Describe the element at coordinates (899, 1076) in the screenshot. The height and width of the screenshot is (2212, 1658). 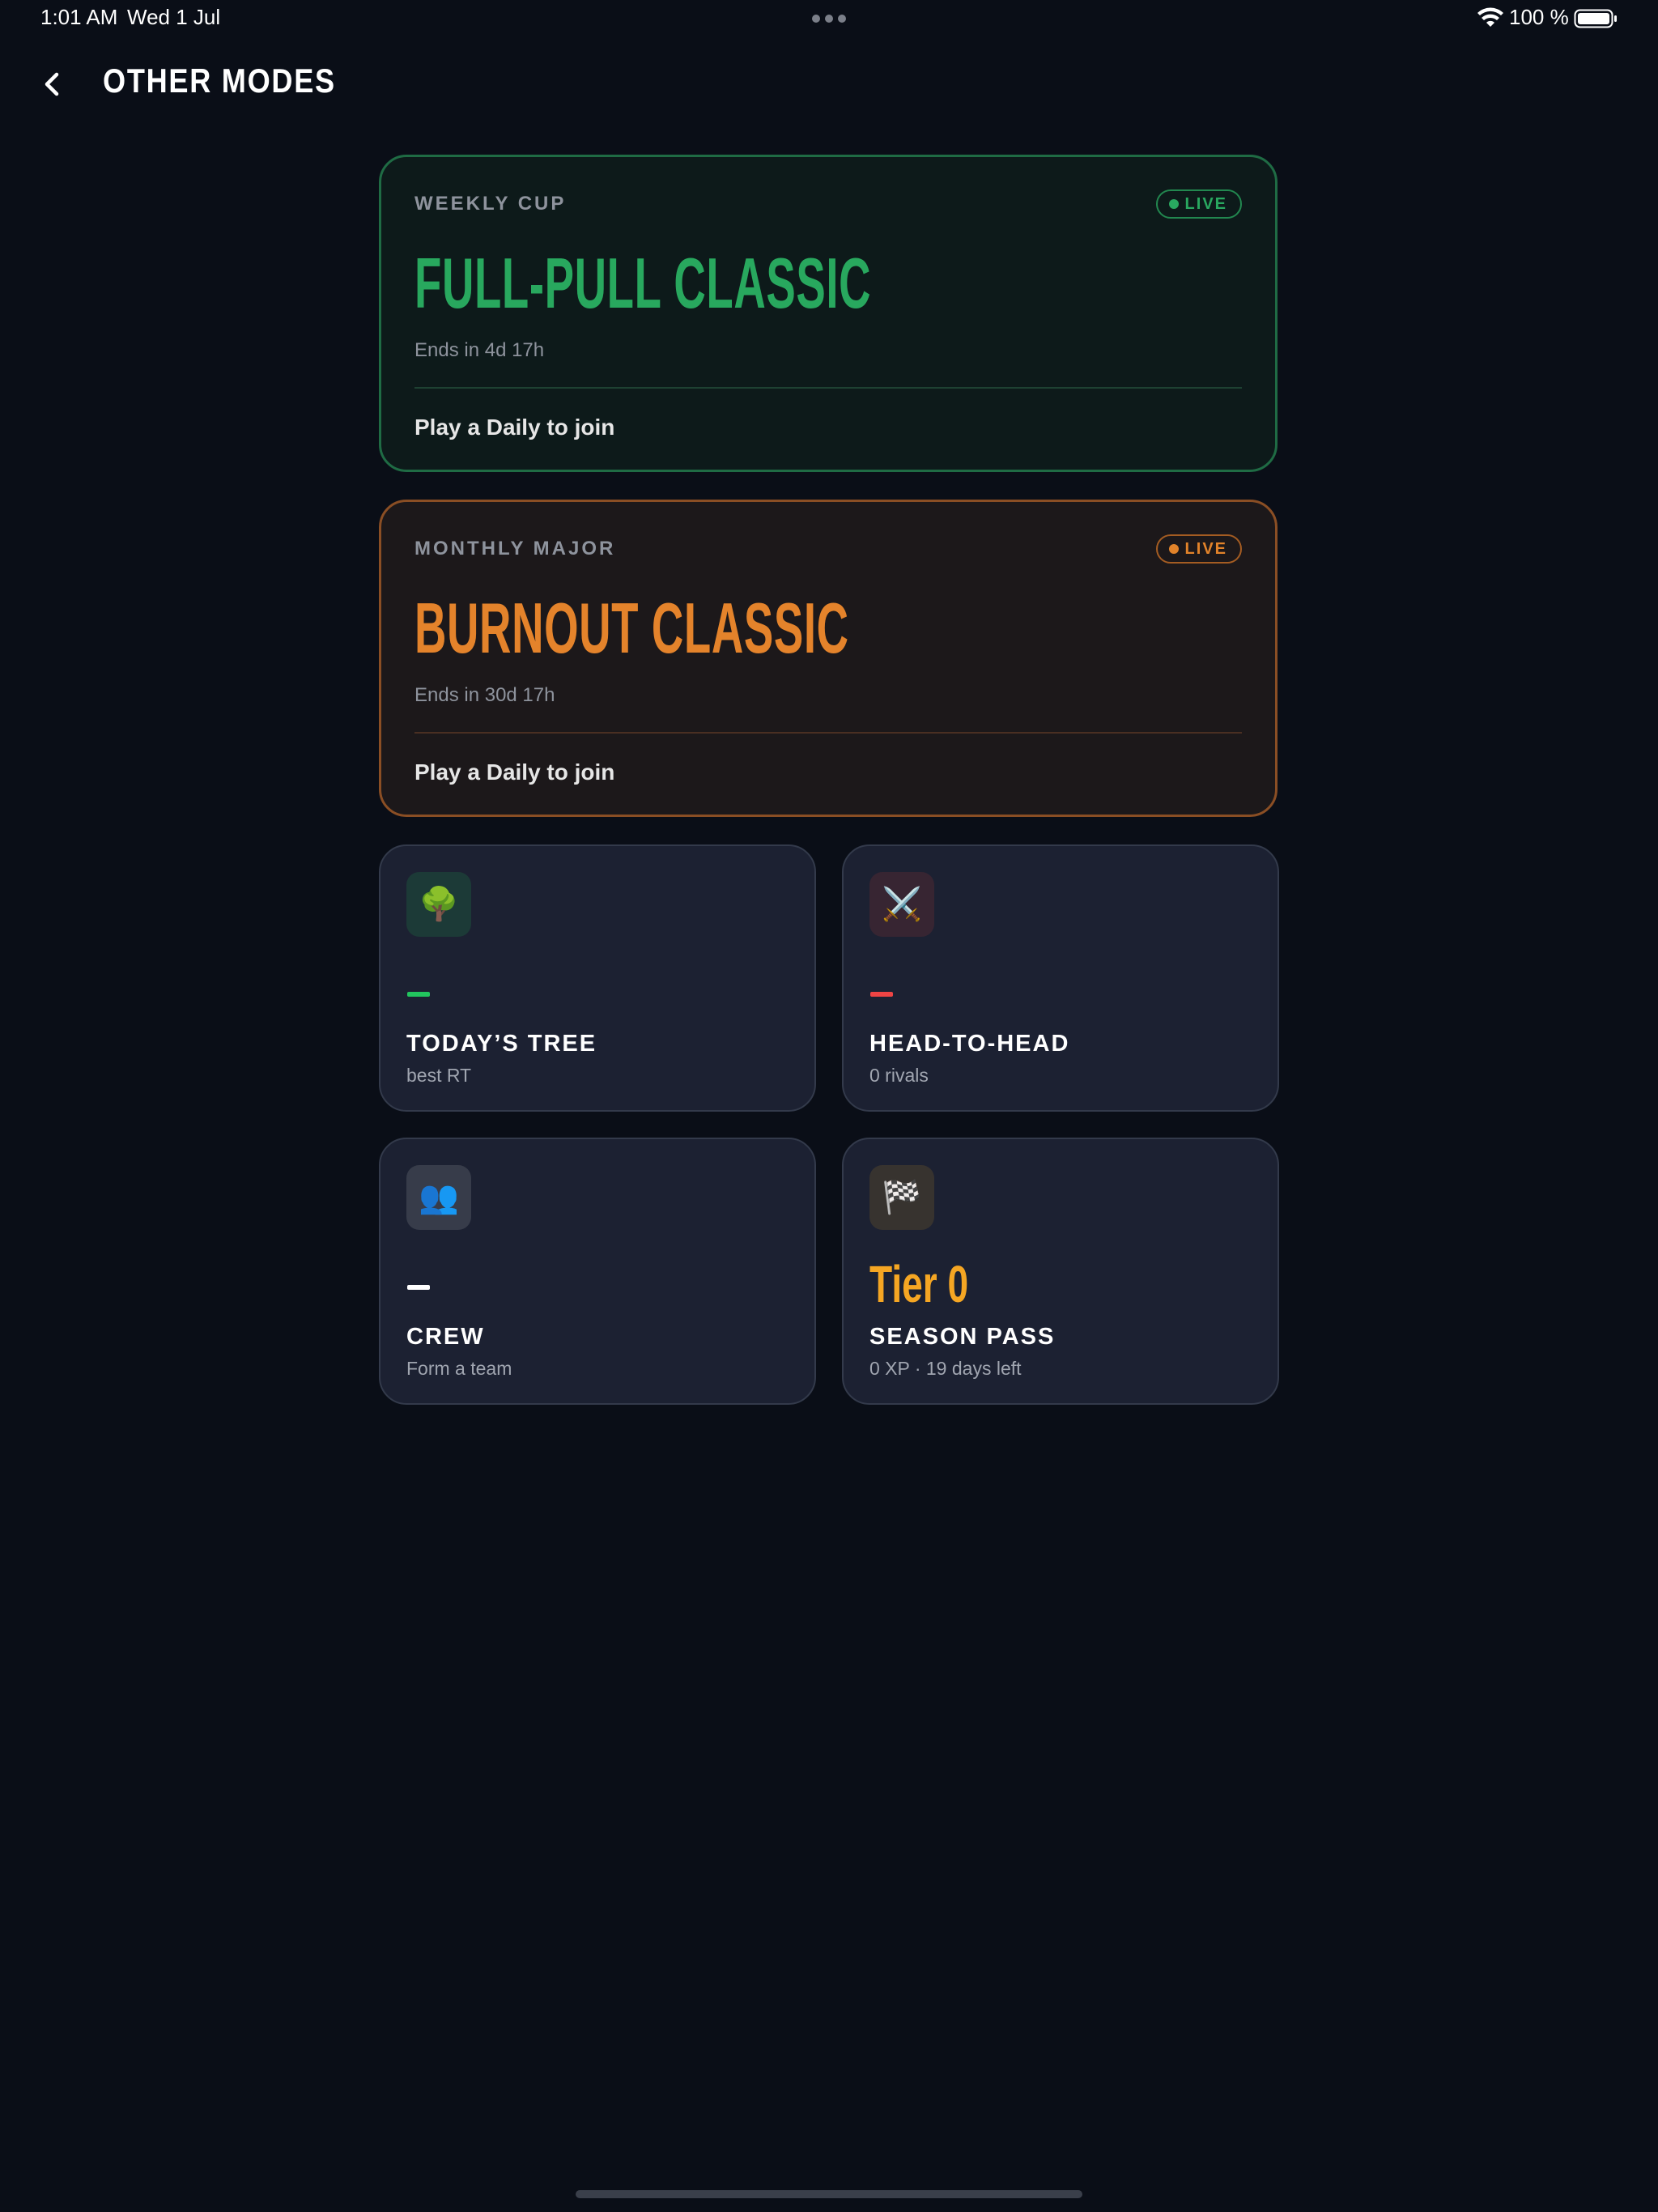
I see `tile-subtitle: 0 rivals` at that location.